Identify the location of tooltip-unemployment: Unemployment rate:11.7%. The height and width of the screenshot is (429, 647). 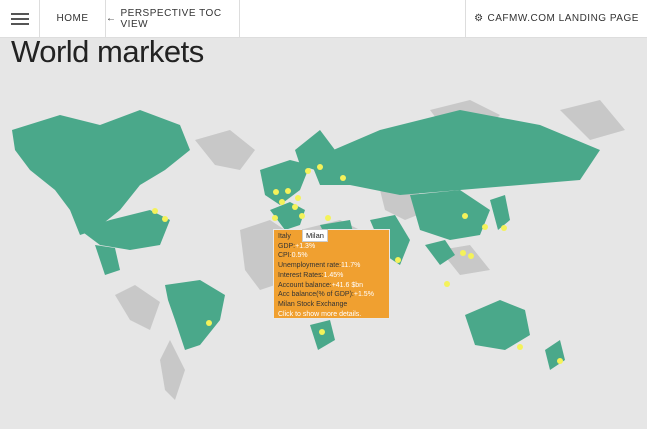
(319, 266).